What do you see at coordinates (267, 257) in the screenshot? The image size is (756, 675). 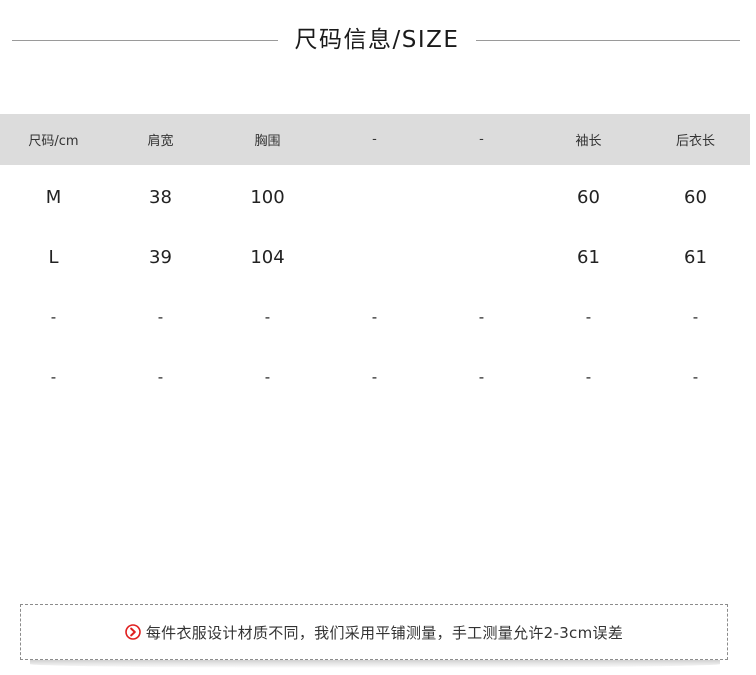 I see `table-cell: 104` at bounding box center [267, 257].